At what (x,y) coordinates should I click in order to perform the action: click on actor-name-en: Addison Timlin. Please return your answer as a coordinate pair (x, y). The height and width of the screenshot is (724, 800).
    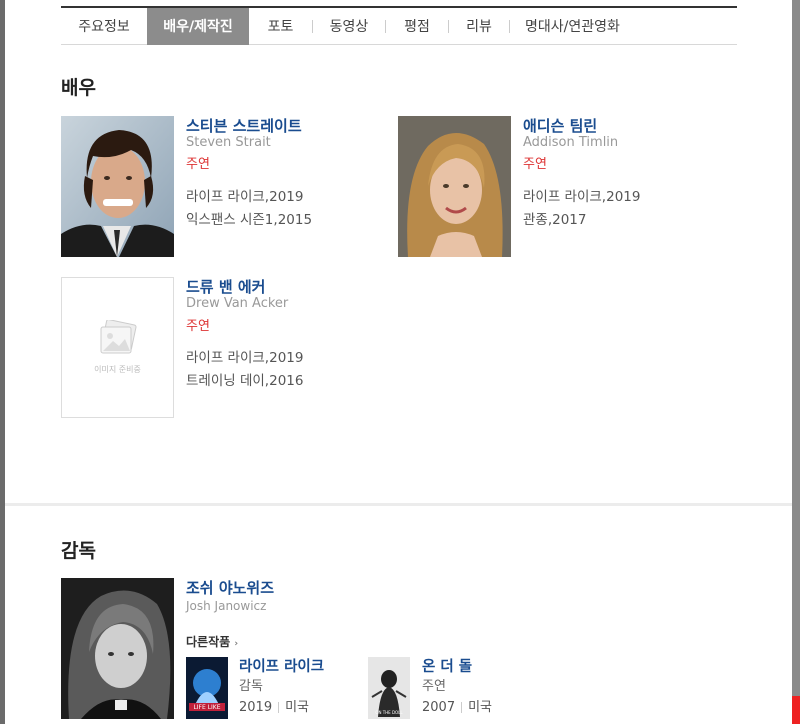
    Looking at the image, I should click on (571, 142).